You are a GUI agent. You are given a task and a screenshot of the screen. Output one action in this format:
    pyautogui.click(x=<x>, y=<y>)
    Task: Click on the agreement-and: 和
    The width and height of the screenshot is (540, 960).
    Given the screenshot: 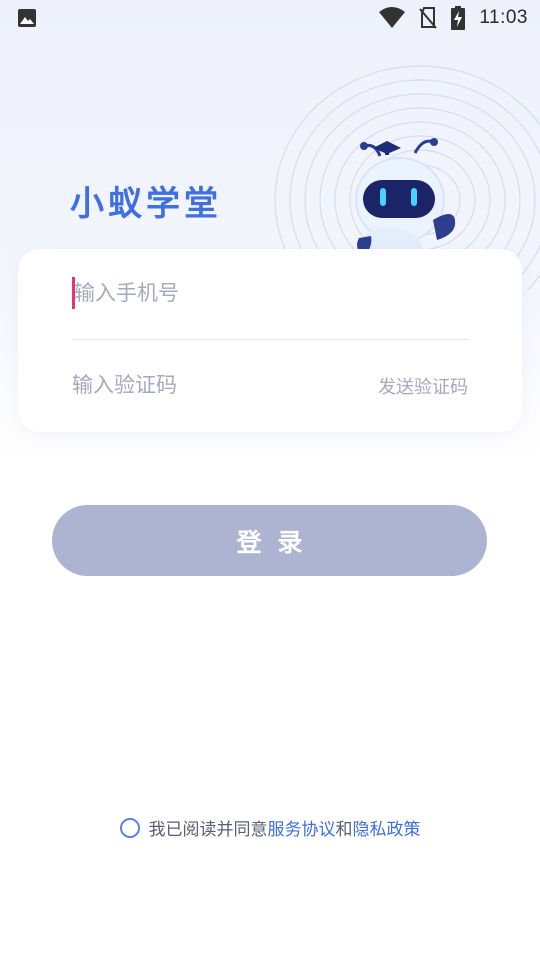 What is the action you would take?
    pyautogui.click(x=344, y=830)
    